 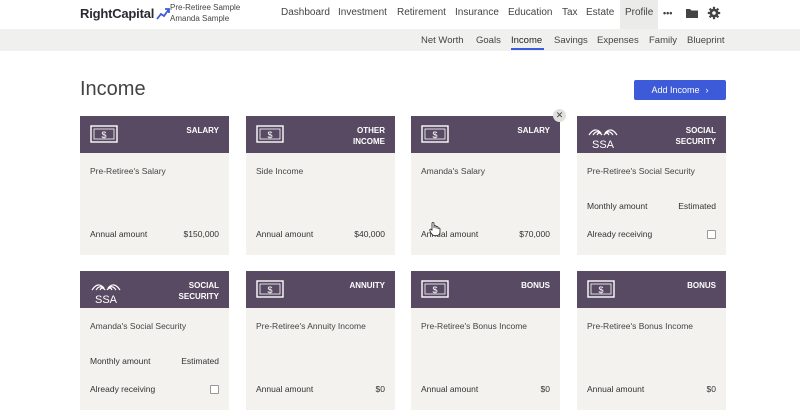 What do you see at coordinates (534, 234) in the screenshot?
I see `annual-amount-value: $70,000` at bounding box center [534, 234].